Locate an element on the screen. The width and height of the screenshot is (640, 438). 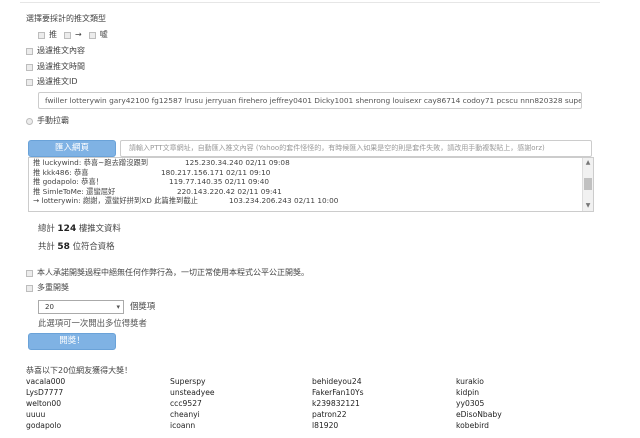
log-line: 推 kkk486: 恭喜 180.217.156.171 02/11 09:10 is located at coordinates (152, 172).